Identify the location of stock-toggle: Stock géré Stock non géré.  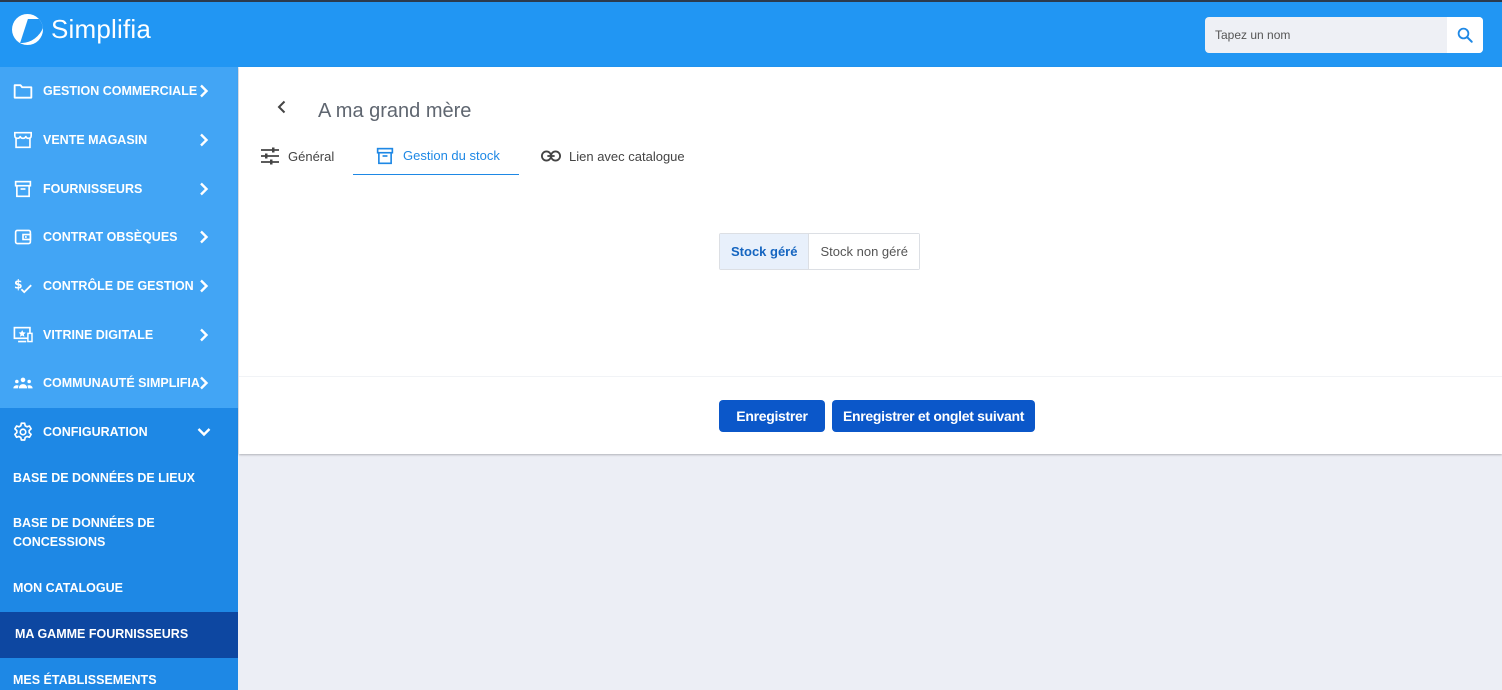
(819, 251).